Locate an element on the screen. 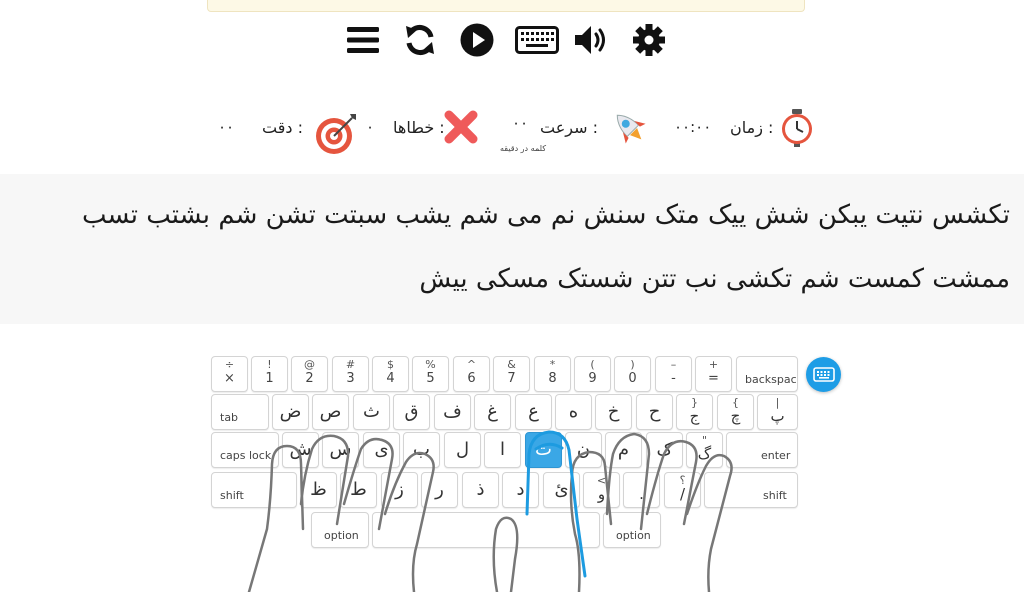 The width and height of the screenshot is (1024, 592). key-char: ش is located at coordinates (300, 449).